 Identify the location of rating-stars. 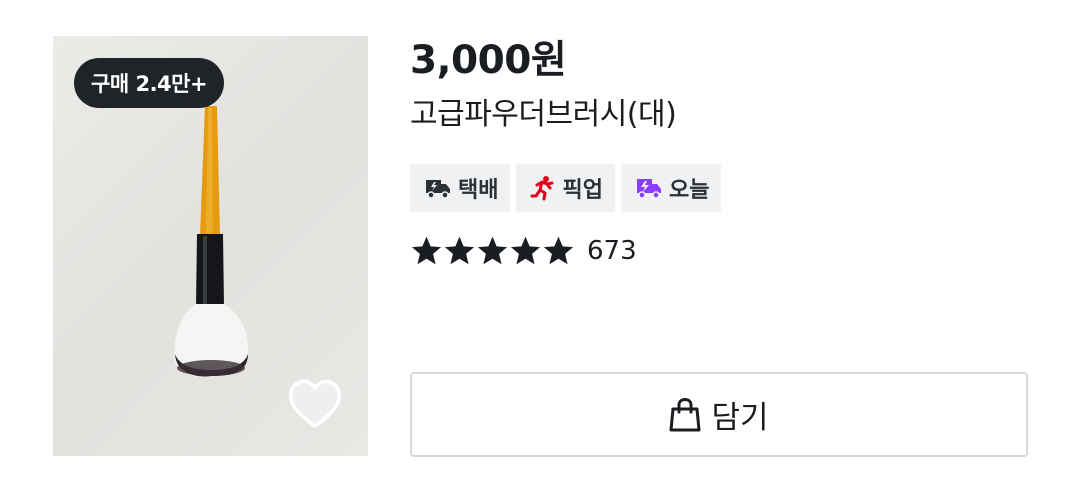
(492, 251).